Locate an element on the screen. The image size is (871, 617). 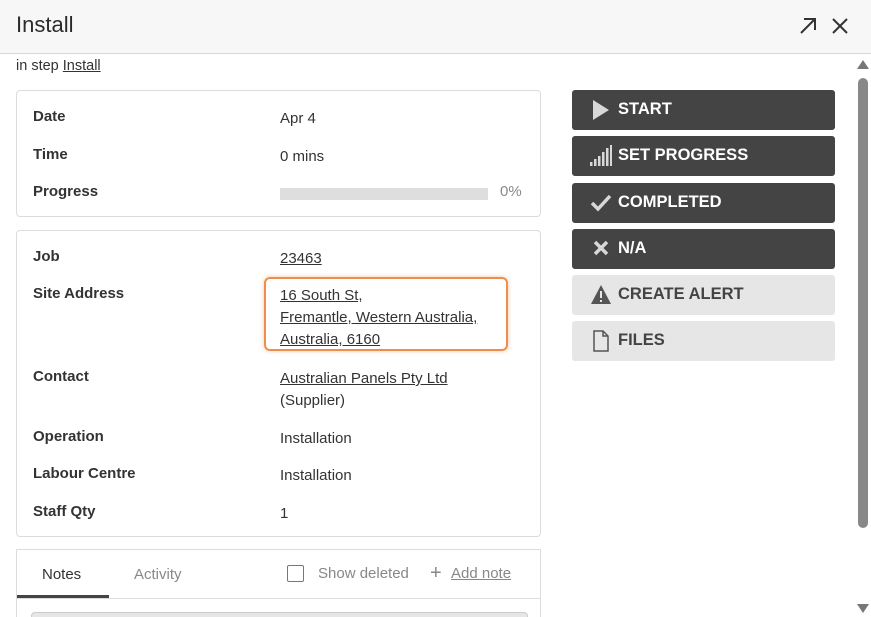
signal-bars-icon is located at coordinates (601, 156).